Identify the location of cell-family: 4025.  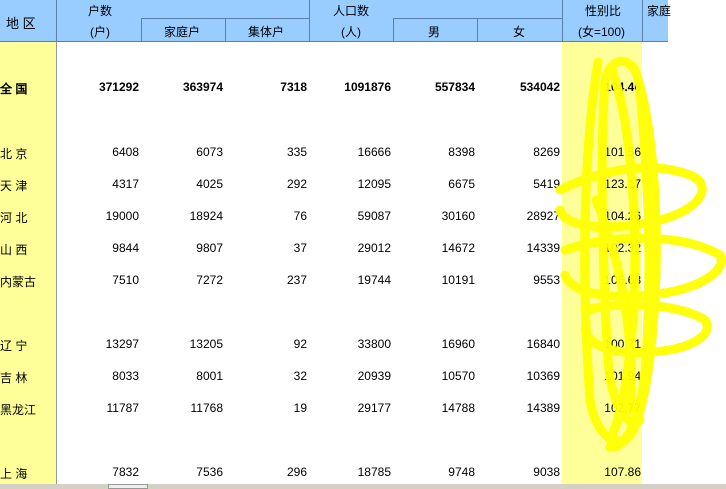
(209, 184).